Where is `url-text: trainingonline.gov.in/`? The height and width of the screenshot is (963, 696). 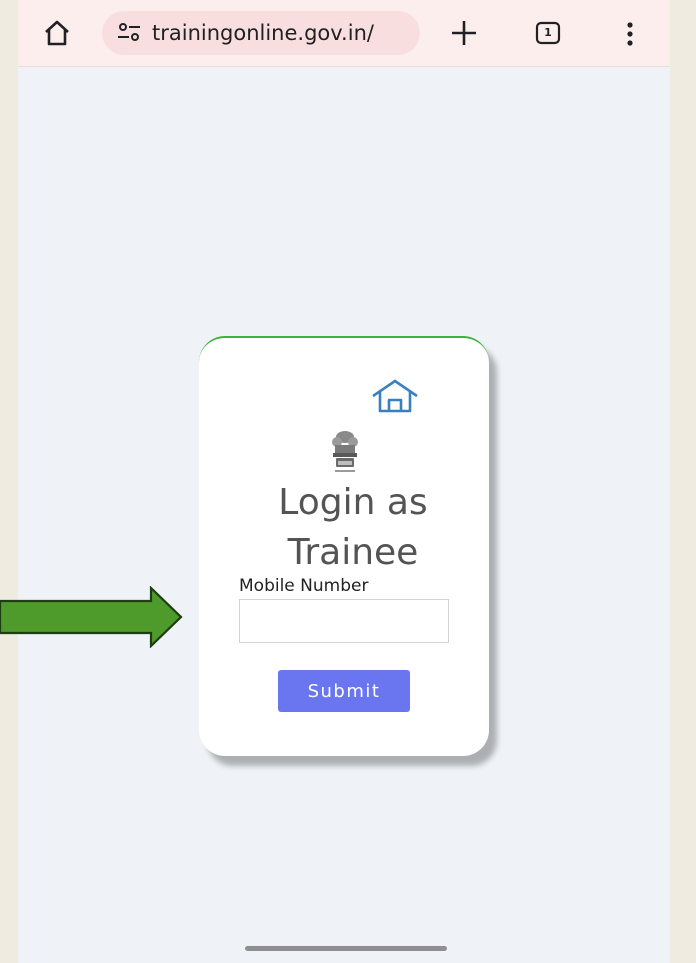 url-text: trainingonline.gov.in/ is located at coordinates (263, 33).